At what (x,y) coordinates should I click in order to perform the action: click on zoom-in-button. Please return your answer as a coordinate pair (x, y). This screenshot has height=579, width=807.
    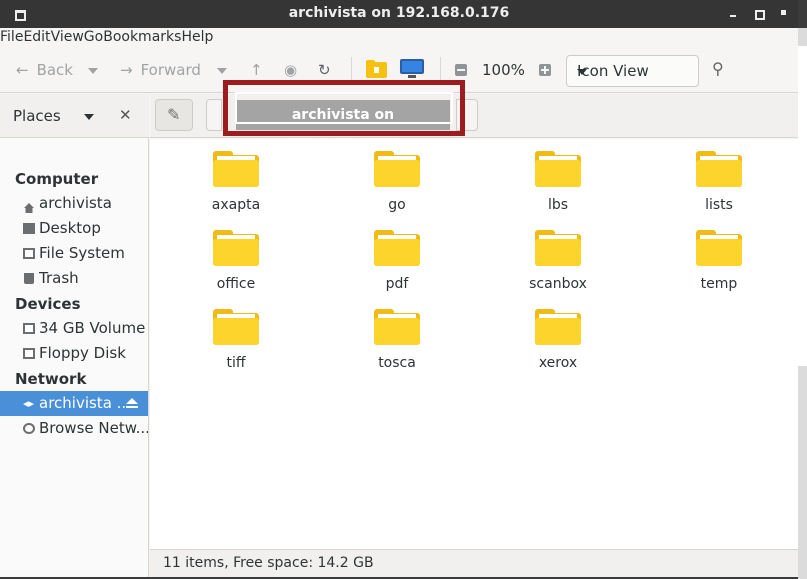
    Looking at the image, I should click on (545, 70).